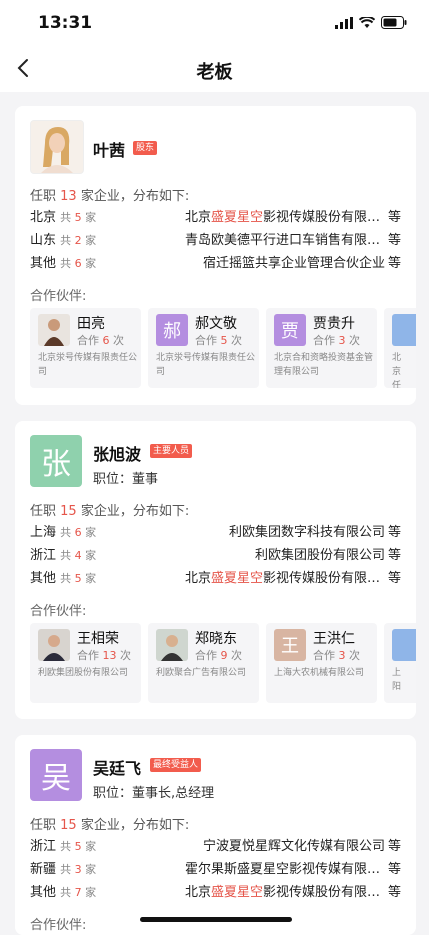  I want to click on partner-company: 北京合和资略投资基金管理有限公司, so click(324, 365).